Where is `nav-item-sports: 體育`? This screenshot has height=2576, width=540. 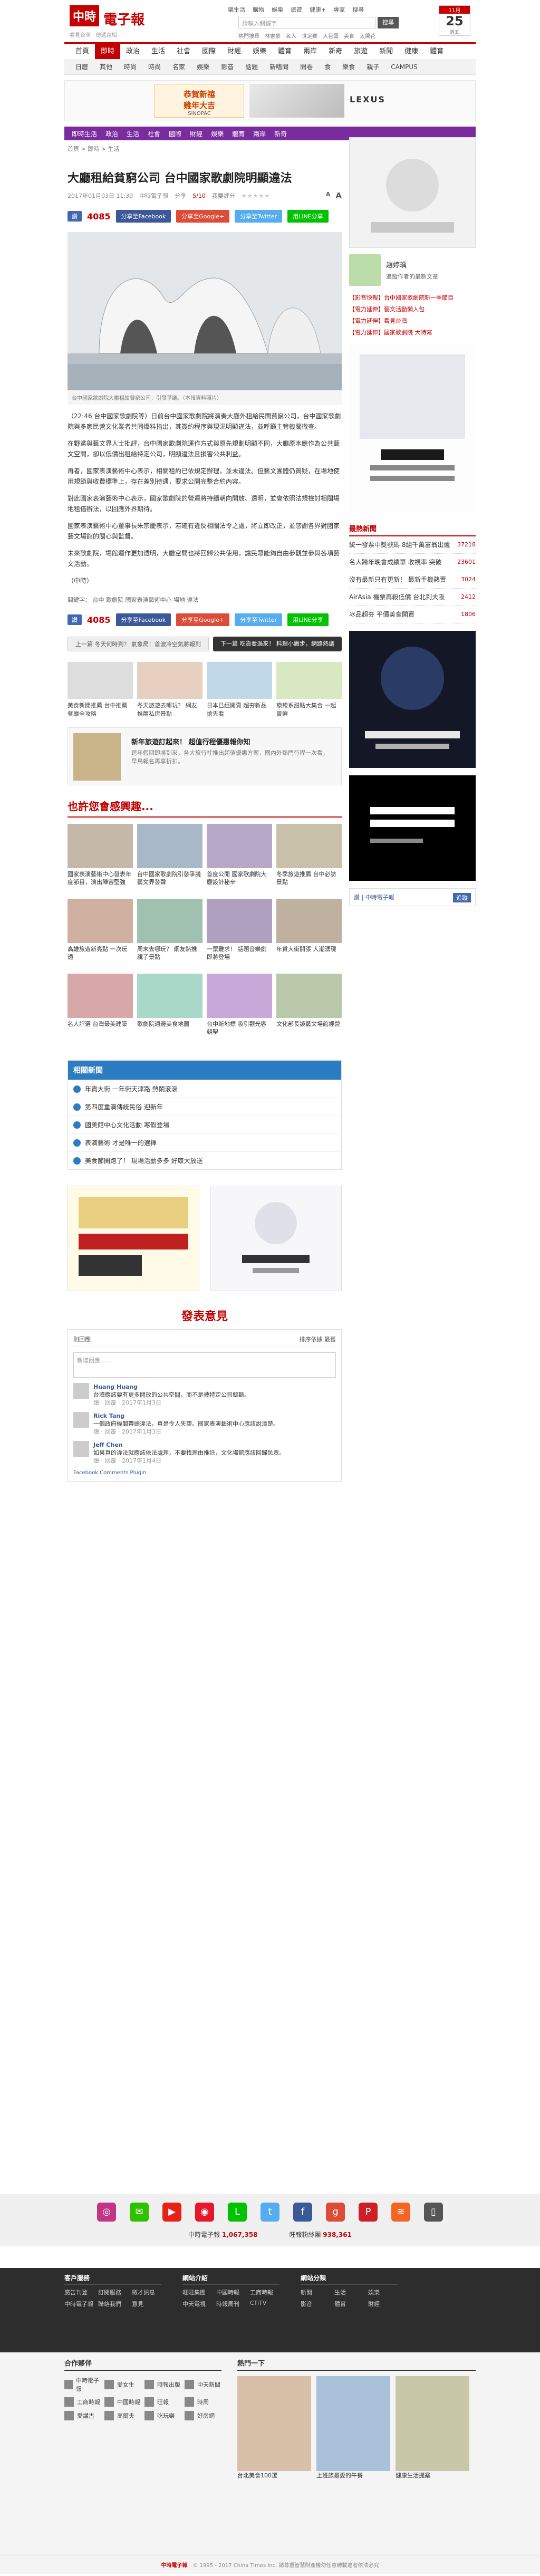 nav-item-sports: 體育 is located at coordinates (284, 52).